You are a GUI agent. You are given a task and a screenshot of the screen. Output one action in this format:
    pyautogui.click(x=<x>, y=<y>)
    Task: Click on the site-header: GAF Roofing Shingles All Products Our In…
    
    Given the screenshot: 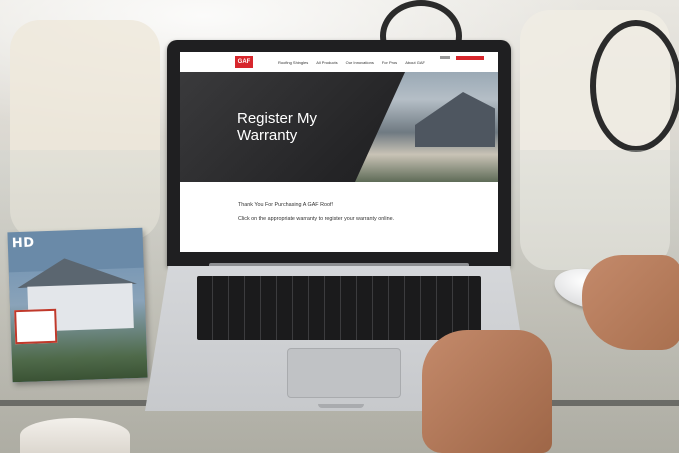 What is the action you would take?
    pyautogui.click(x=339, y=62)
    